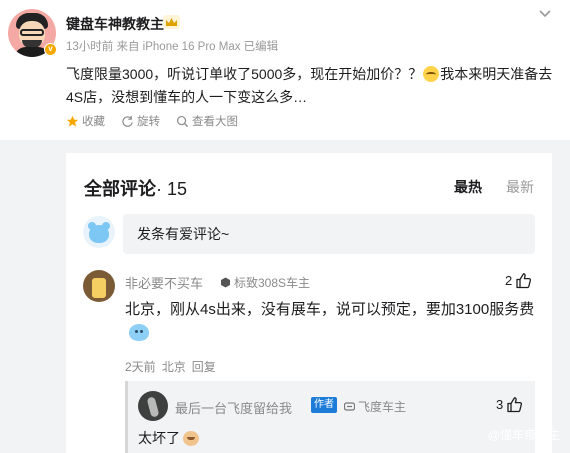 The height and width of the screenshot is (453, 570). I want to click on comments-title-label: 全部评论, so click(120, 189).